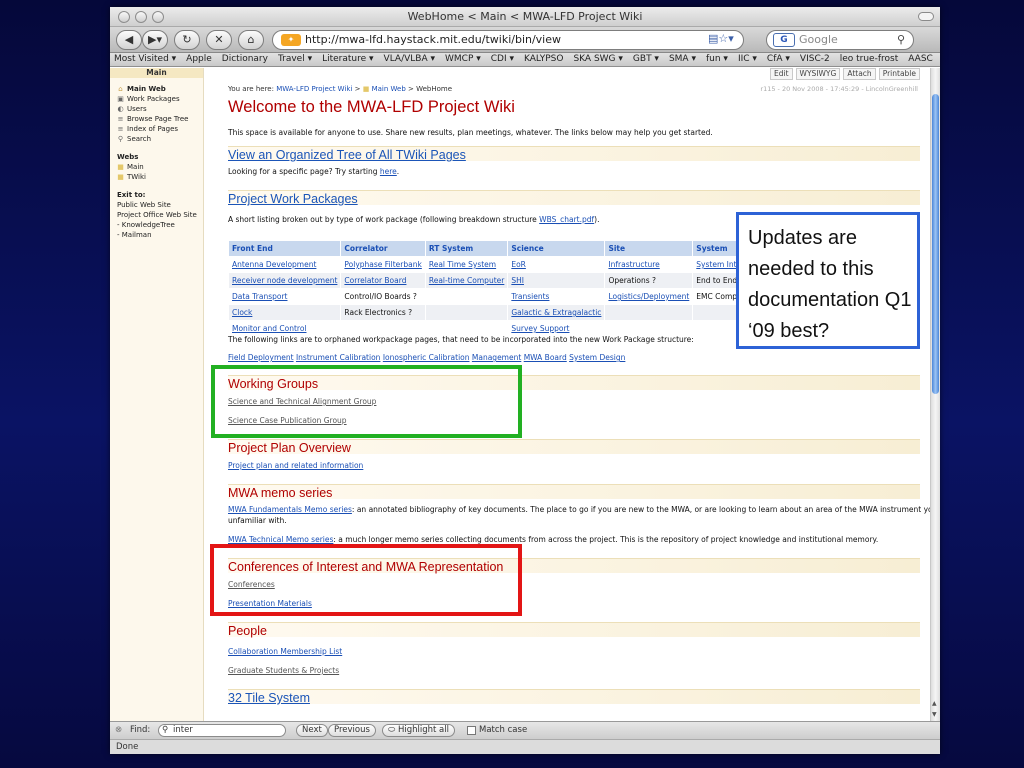 The width and height of the screenshot is (1024, 768). What do you see at coordinates (502, 59) in the screenshot?
I see `bookmark-item: CDI ▾` at bounding box center [502, 59].